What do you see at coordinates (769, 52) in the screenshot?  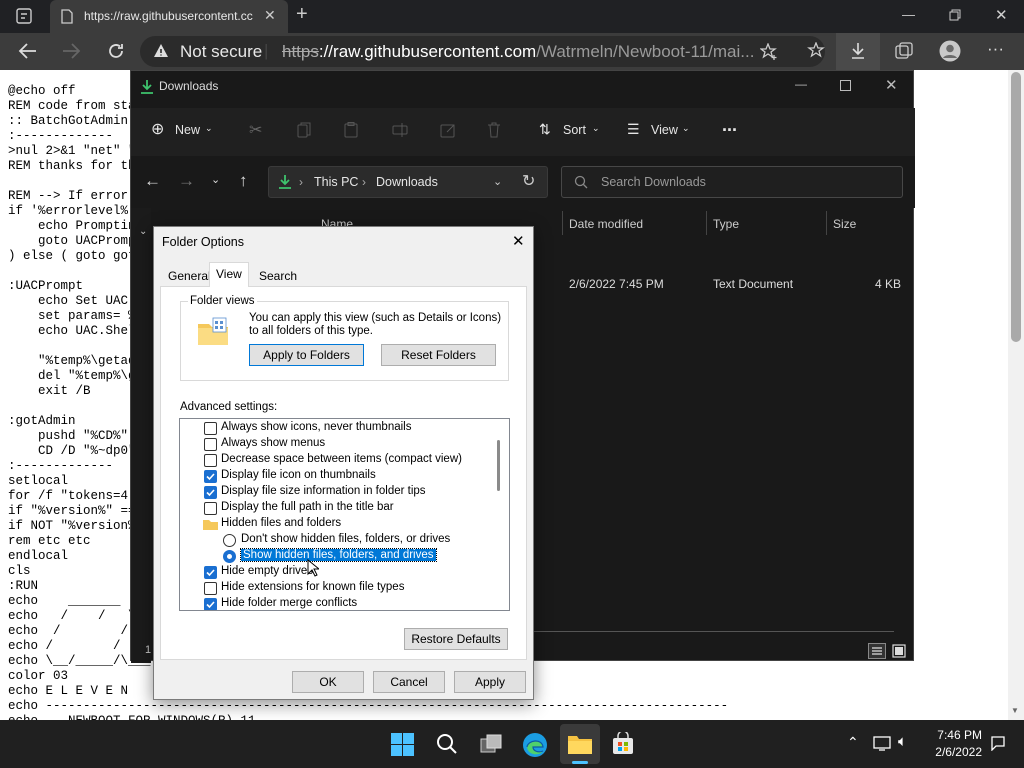 I see `add-favorite-icon` at bounding box center [769, 52].